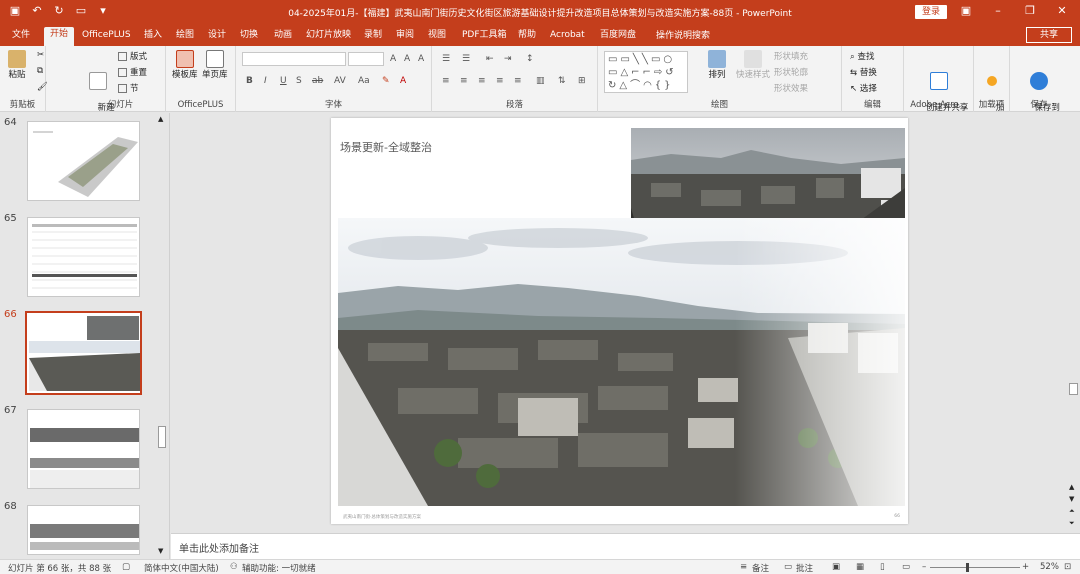  I want to click on notes-pane: 单击此处添加备注, so click(625, 546).